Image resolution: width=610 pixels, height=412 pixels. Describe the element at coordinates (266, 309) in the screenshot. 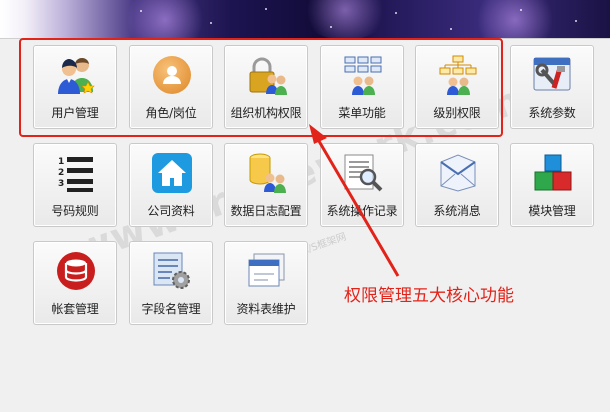

I see `tile-label: 资料表维护` at that location.